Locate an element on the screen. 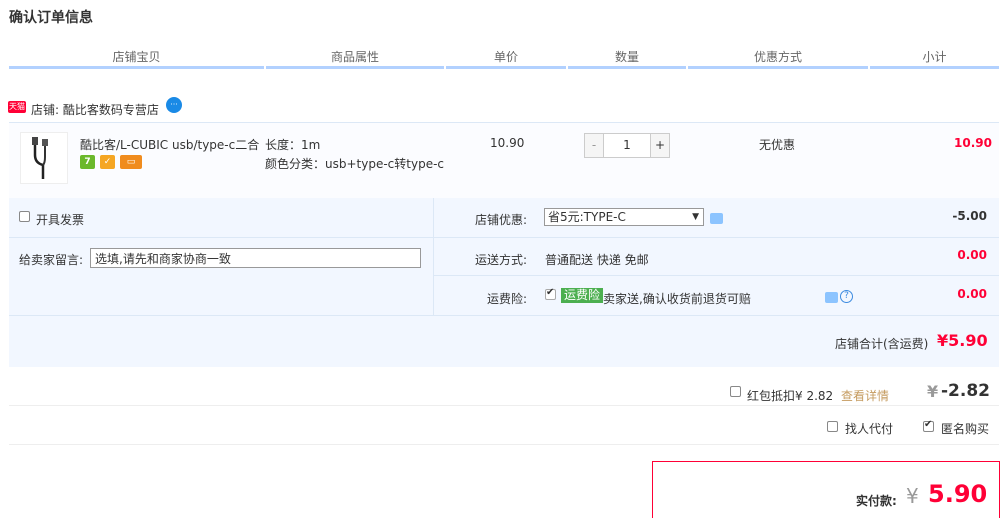 The height and width of the screenshot is (518, 1008). service-card-icon: ▭ is located at coordinates (131, 162).